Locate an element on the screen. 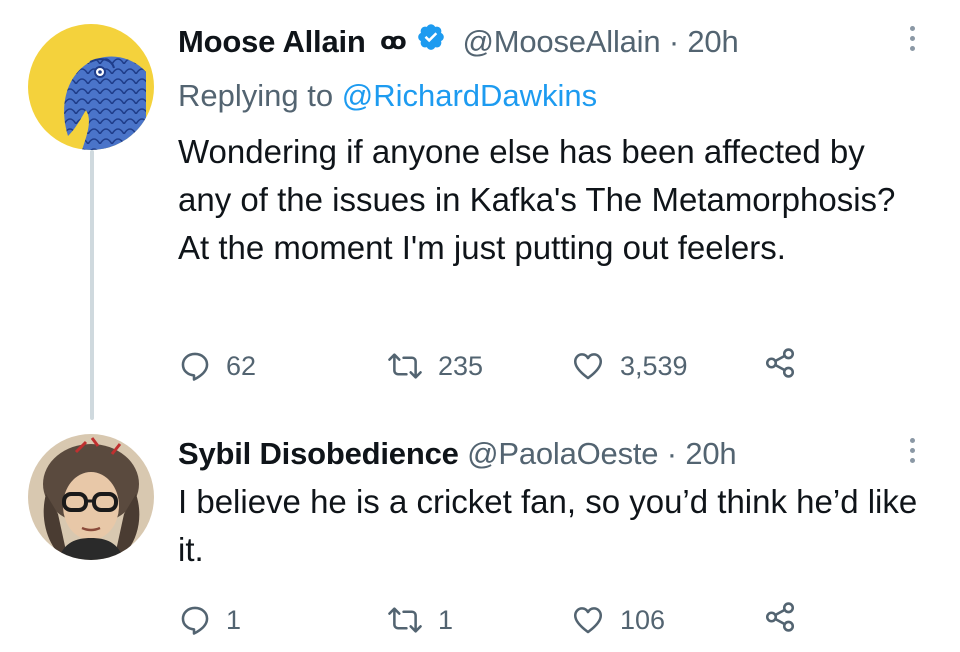 This screenshot has height=652, width=960. reply-button: 1 is located at coordinates (209, 620).